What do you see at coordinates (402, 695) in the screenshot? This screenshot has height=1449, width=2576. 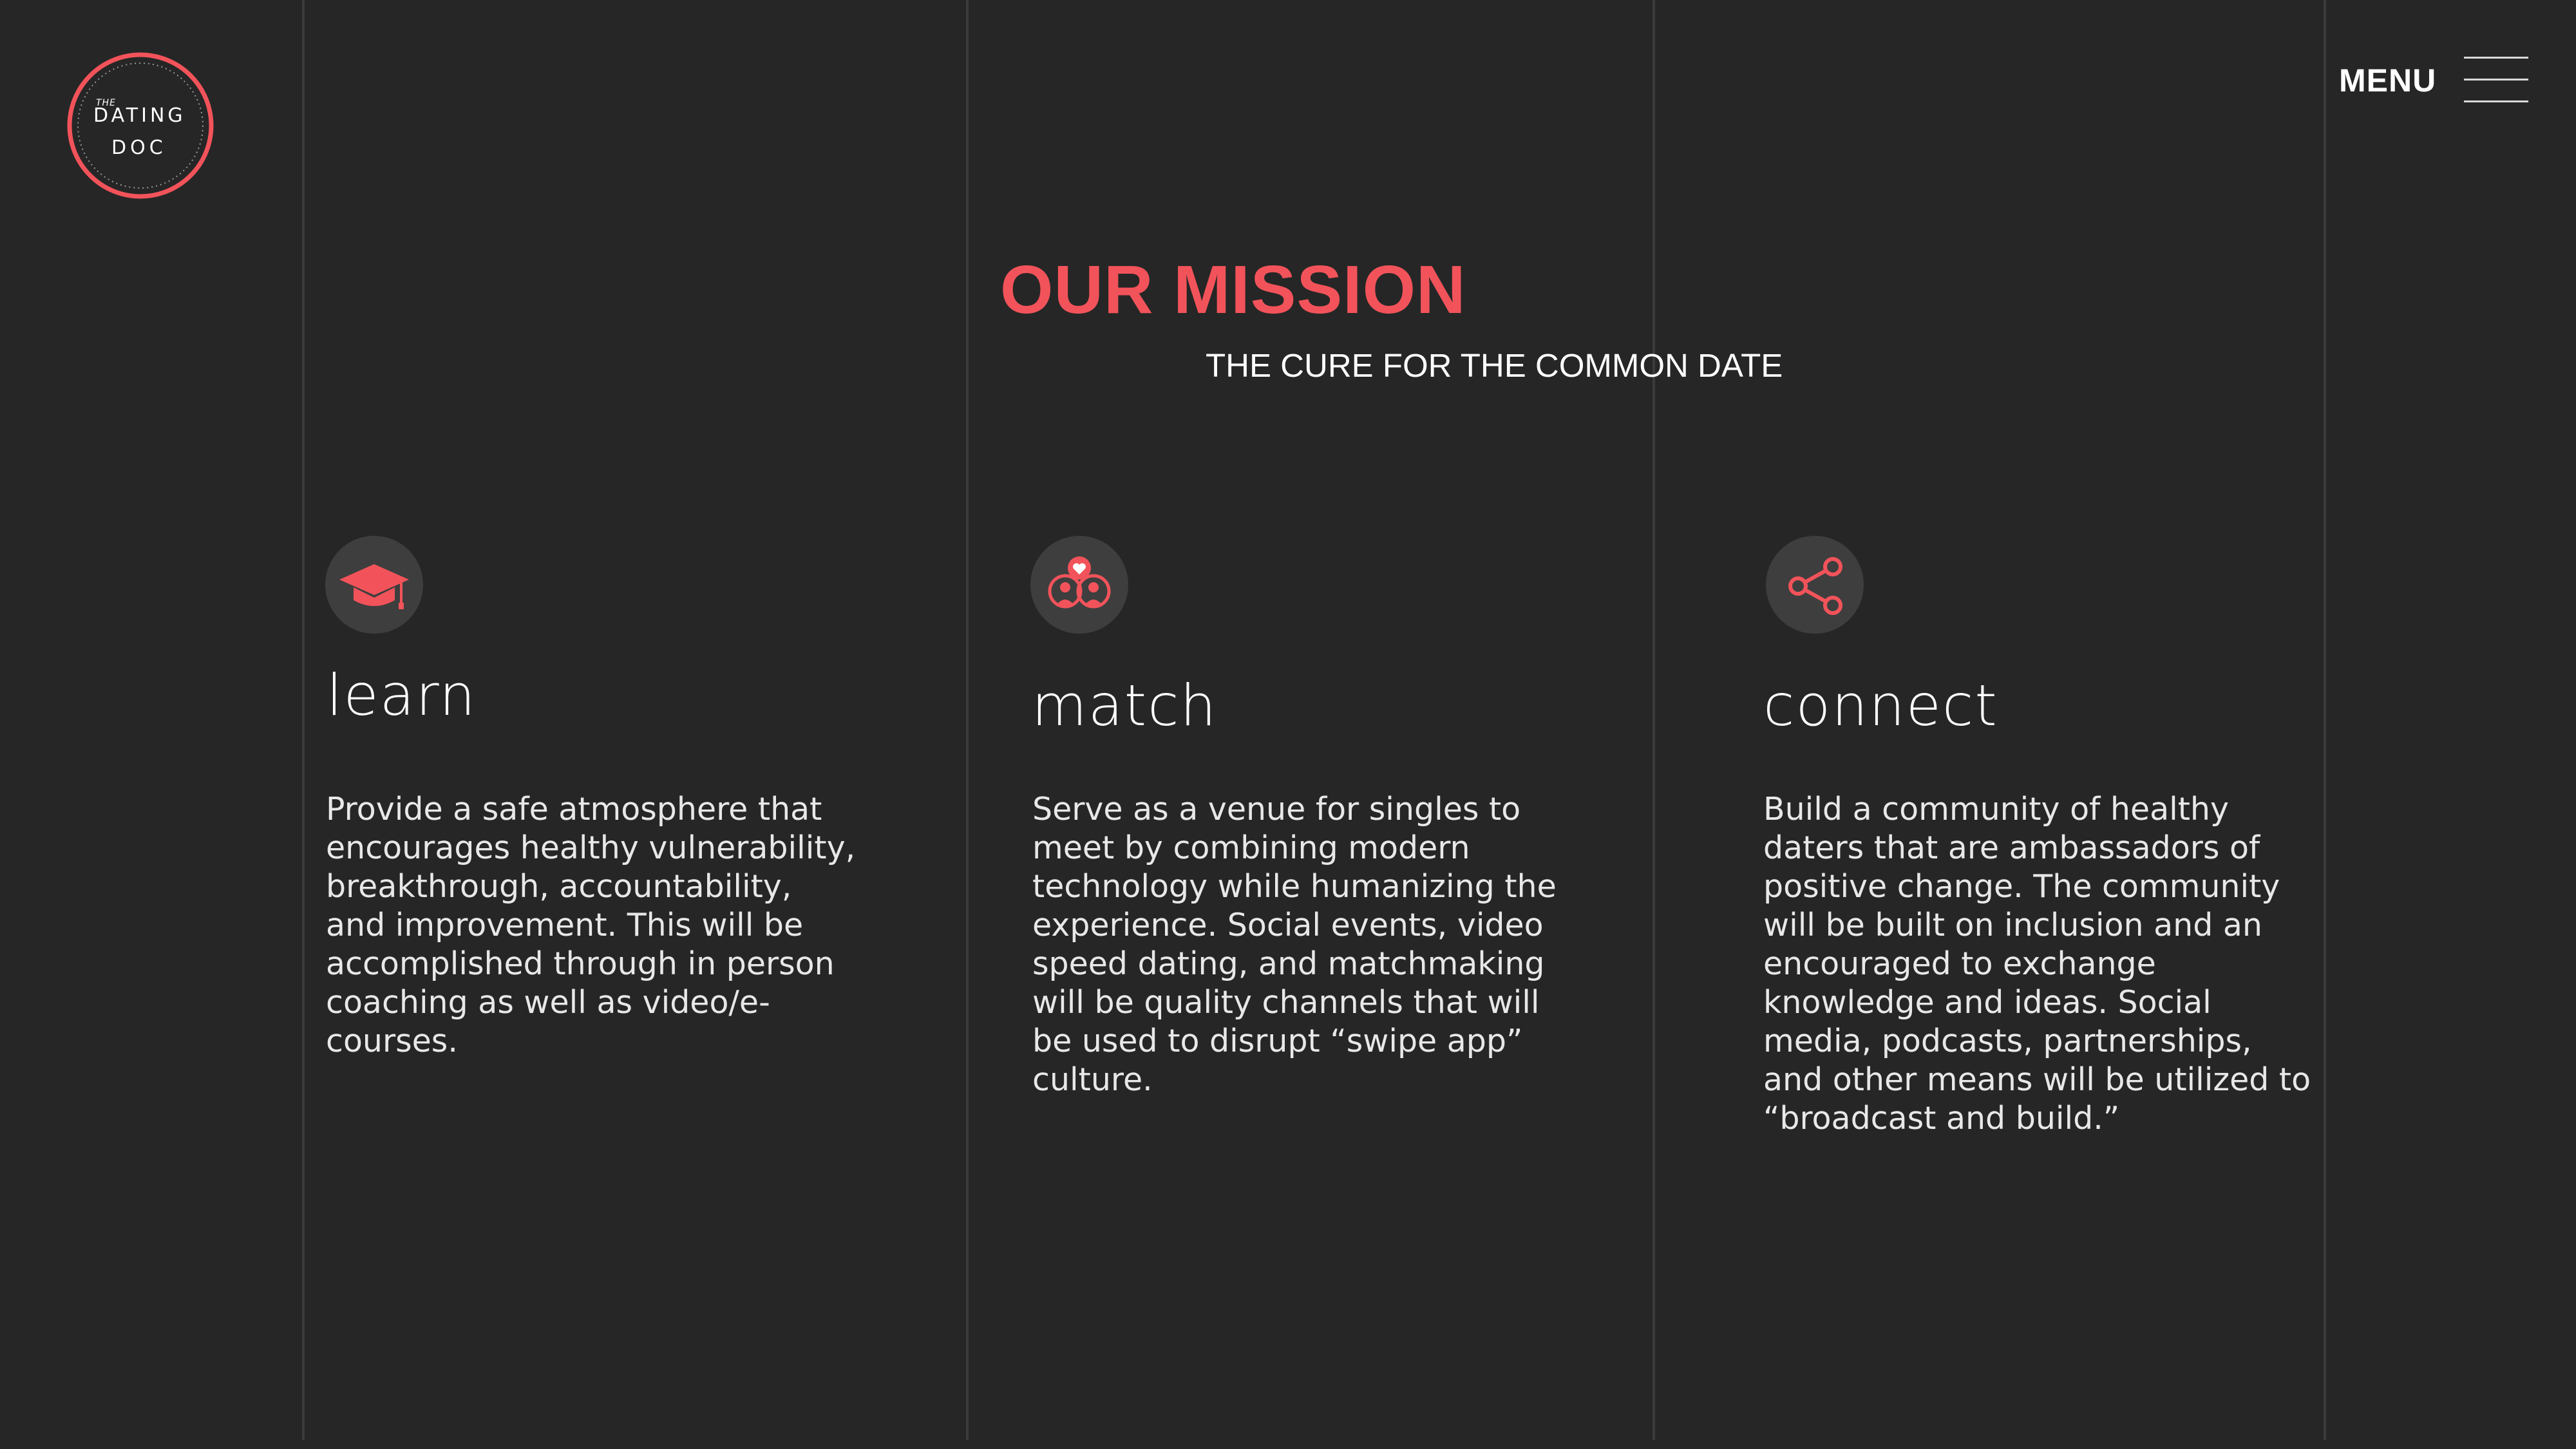 I see `feature-title-learn: learn` at bounding box center [402, 695].